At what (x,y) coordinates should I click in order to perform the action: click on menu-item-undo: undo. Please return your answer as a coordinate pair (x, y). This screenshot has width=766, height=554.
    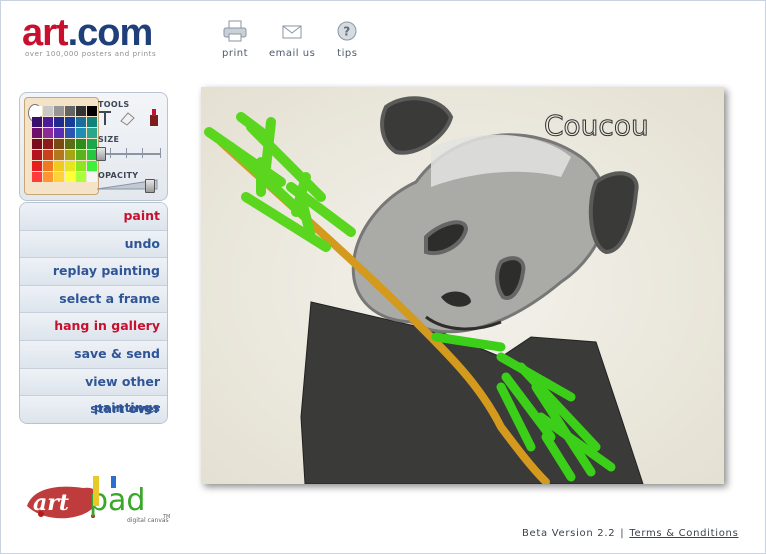
    Looking at the image, I should click on (93, 244).